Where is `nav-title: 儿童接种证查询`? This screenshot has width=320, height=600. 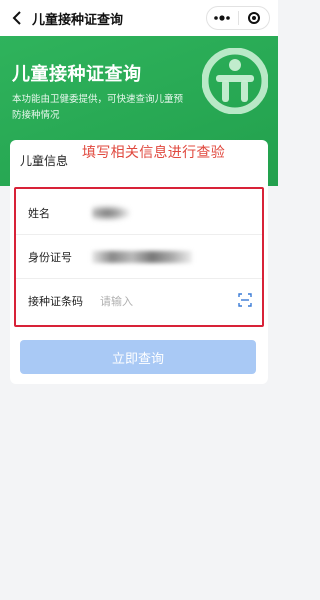 nav-title: 儿童接种证查询 is located at coordinates (78, 20).